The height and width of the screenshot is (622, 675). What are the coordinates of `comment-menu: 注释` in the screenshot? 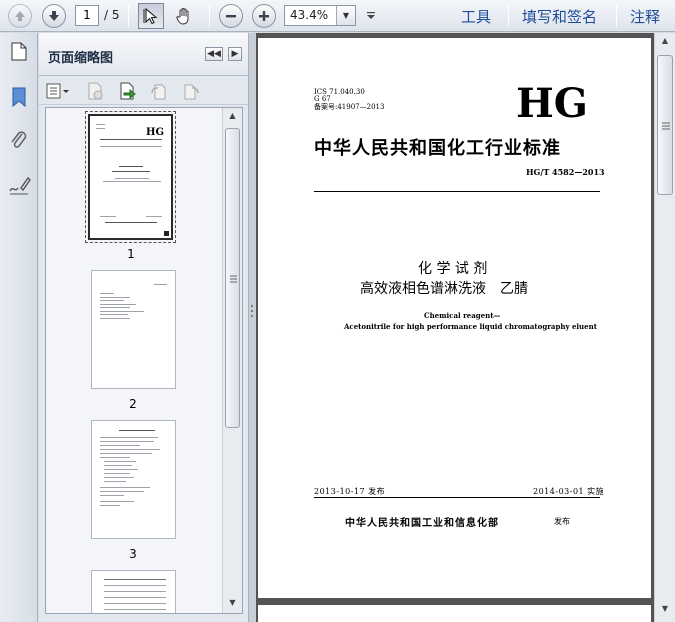 It's located at (645, 16).